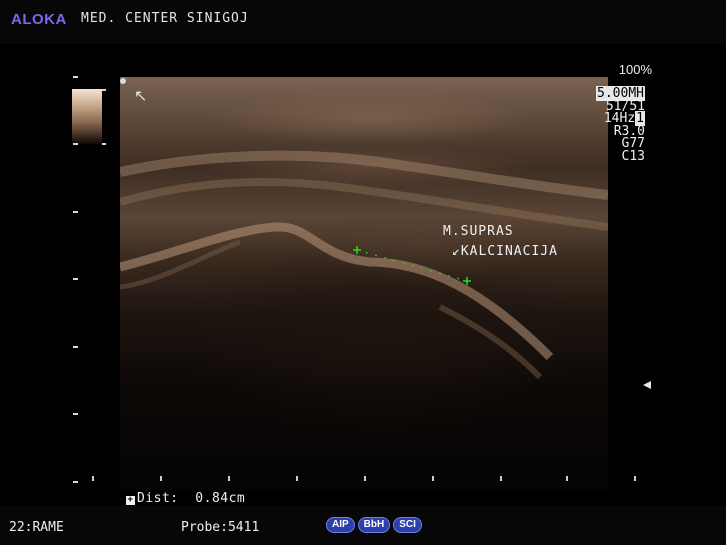 This screenshot has height=545, width=726. I want to click on caliper-end-marker, so click(467, 281).